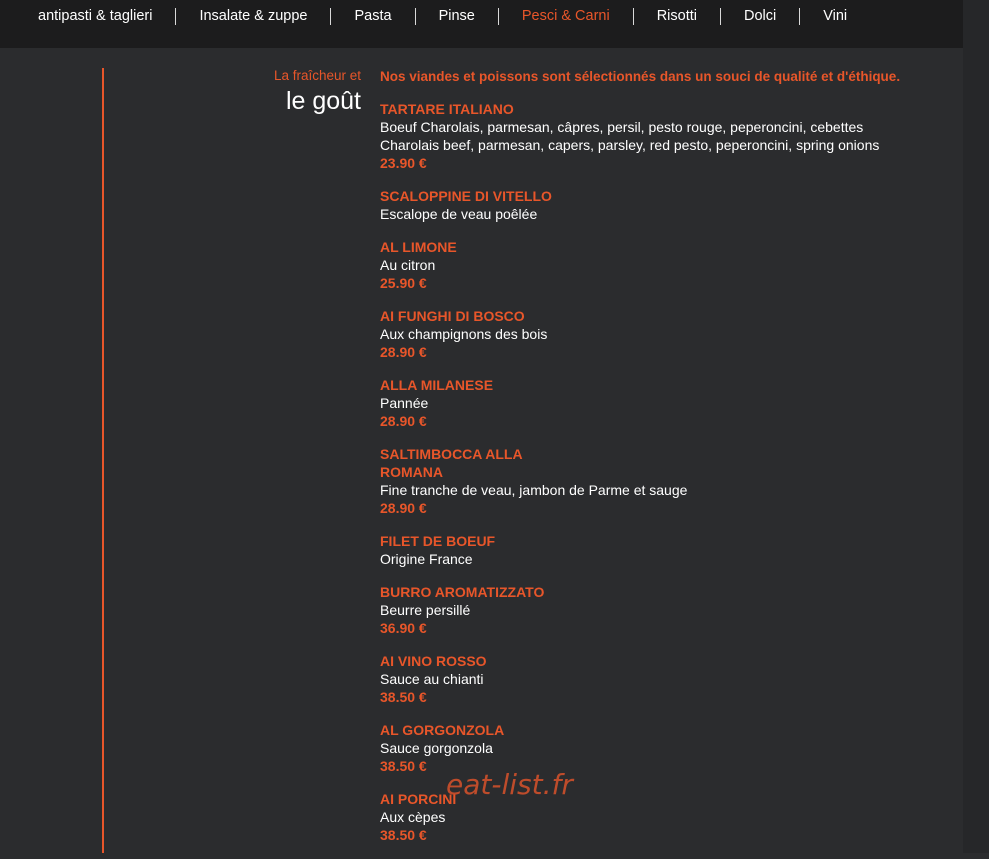 The width and height of the screenshot is (989, 859). Describe the element at coordinates (670, 403) in the screenshot. I see `dish-item: ALLA MILANESE Pannée 28.90 €` at that location.